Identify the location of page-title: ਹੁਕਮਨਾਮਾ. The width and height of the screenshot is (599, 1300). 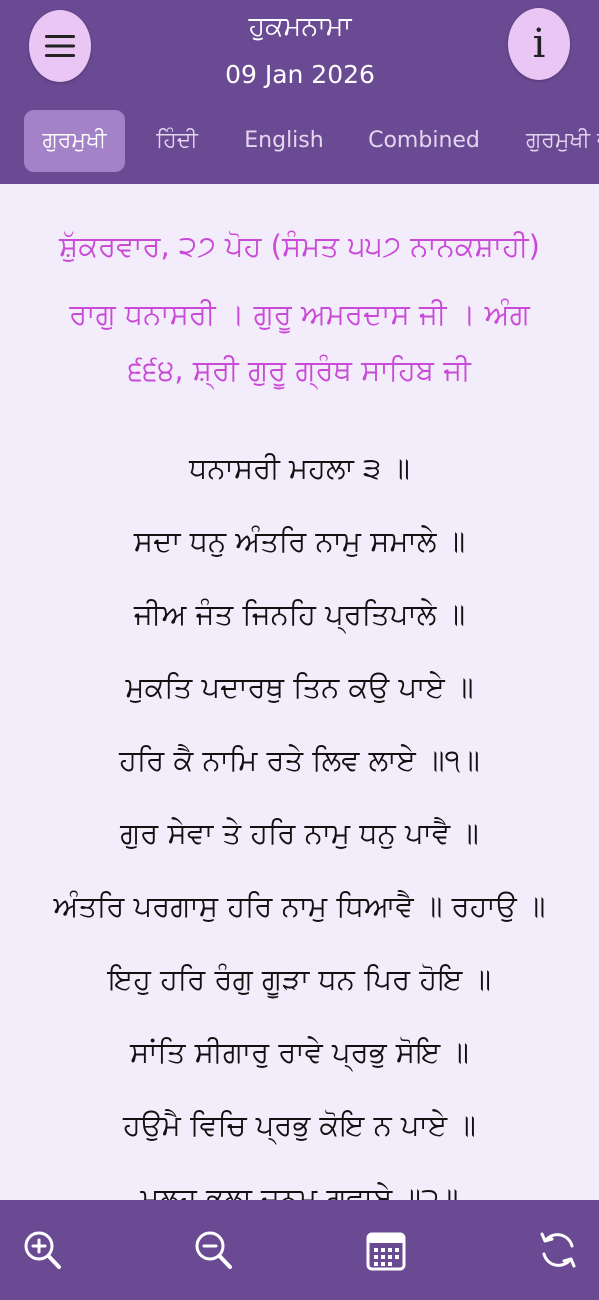
(300, 26).